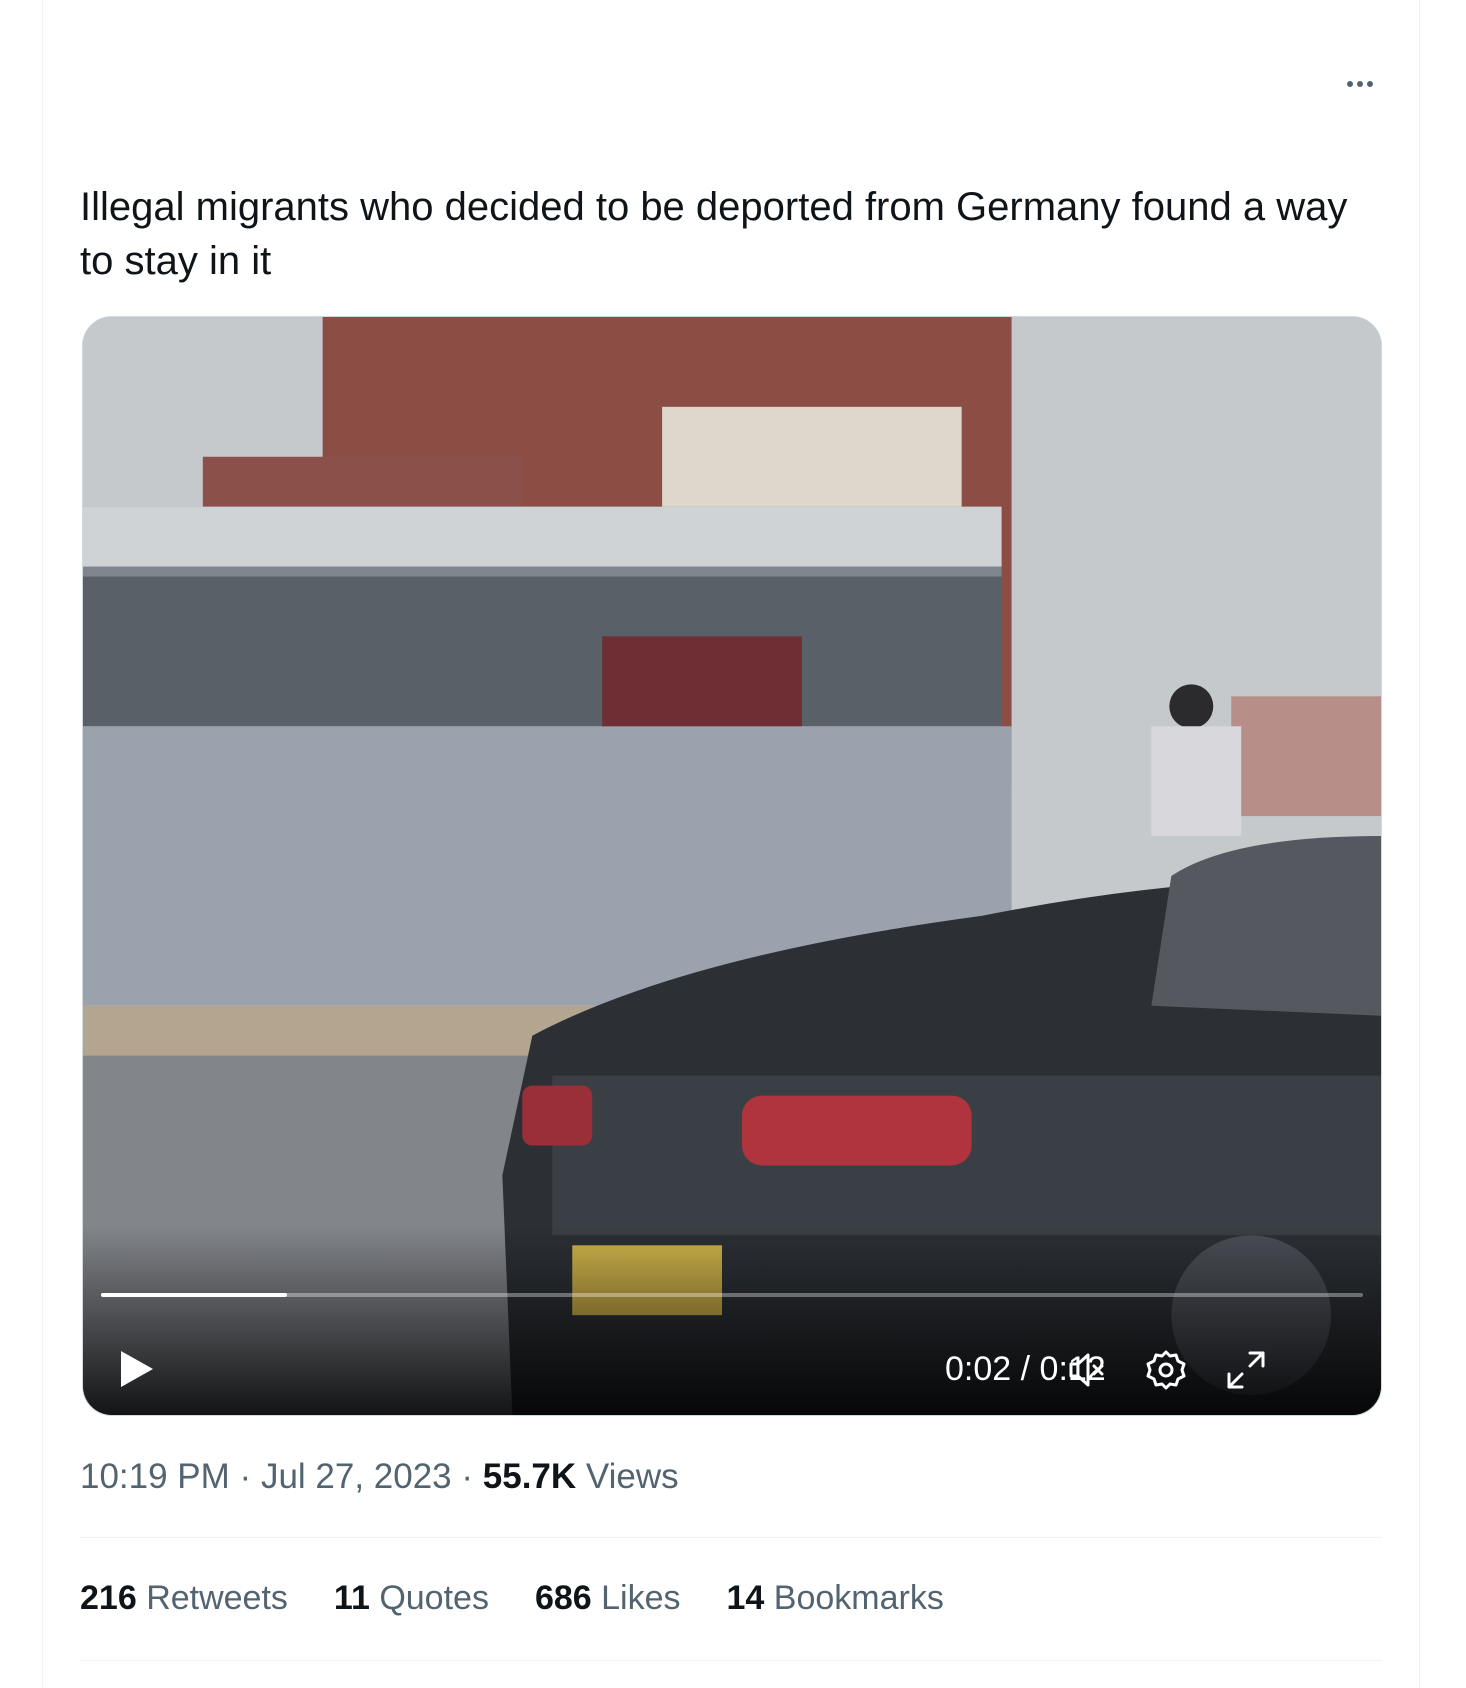 This screenshot has height=1688, width=1466. What do you see at coordinates (434, 1598) in the screenshot?
I see `stat-label: Quotes` at bounding box center [434, 1598].